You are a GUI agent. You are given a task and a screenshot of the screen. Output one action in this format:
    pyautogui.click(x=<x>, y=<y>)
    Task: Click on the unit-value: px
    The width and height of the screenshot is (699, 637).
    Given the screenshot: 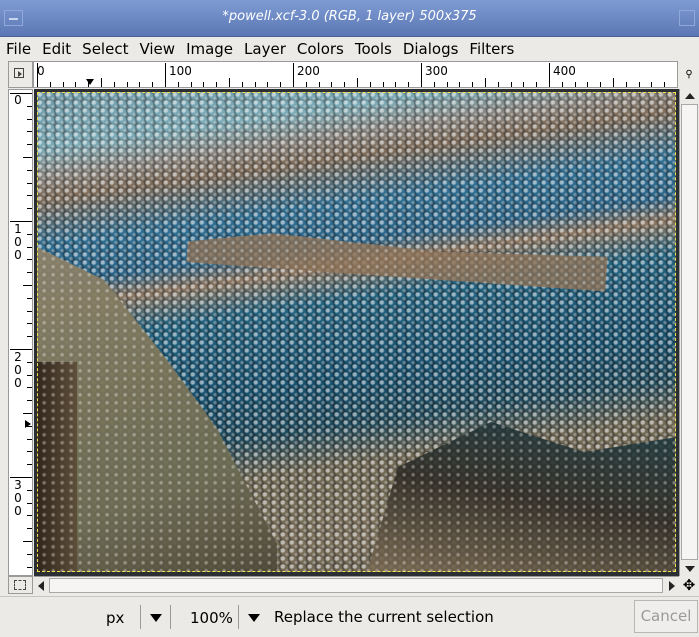 What is the action you would take?
    pyautogui.click(x=115, y=618)
    